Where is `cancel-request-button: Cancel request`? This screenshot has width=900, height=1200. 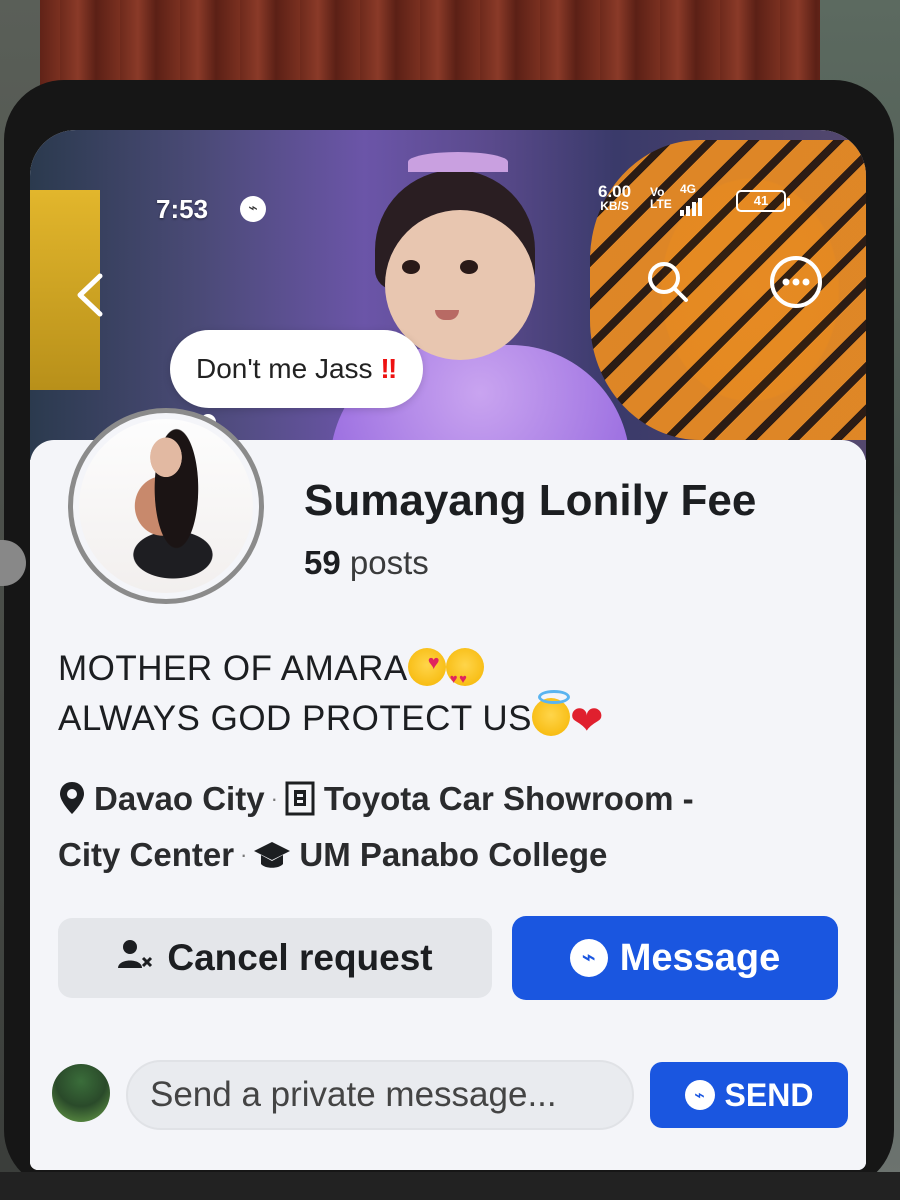 cancel-request-button: Cancel request is located at coordinates (275, 958).